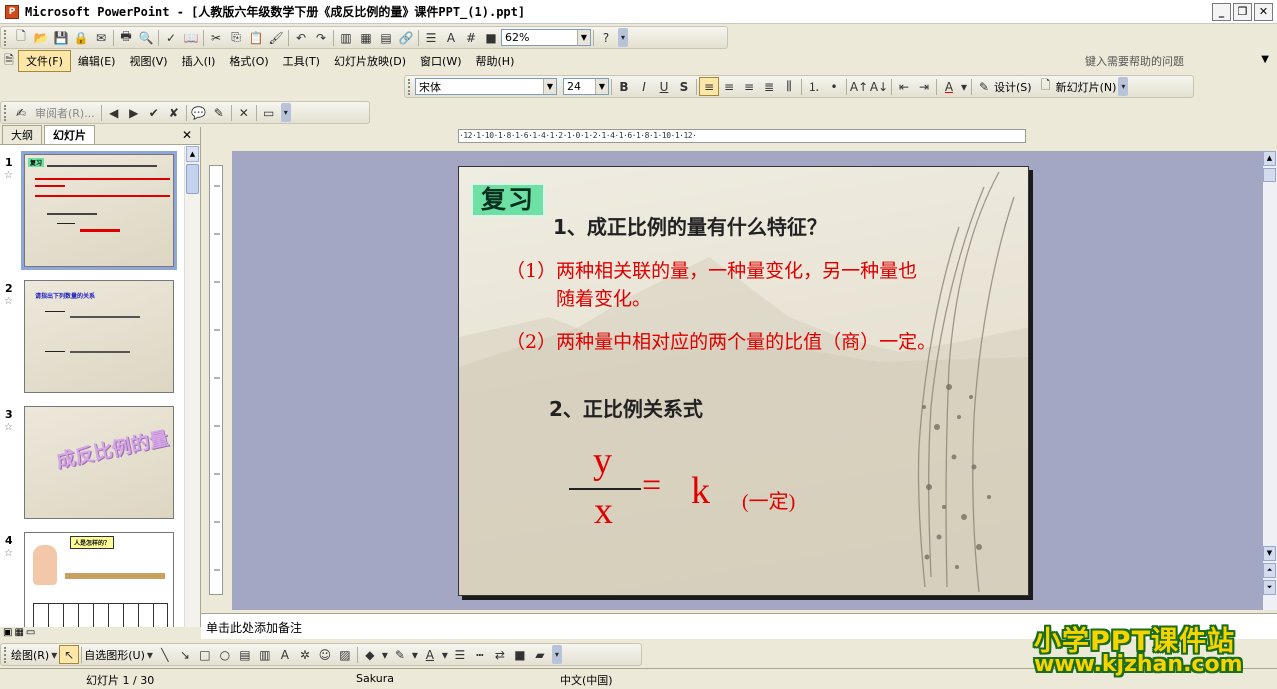 The height and width of the screenshot is (689, 1277). What do you see at coordinates (763, 285) in the screenshot?
I see `slide-point-1: （1）两种相关联的量，一种量变化，另一种量也 随着变化。` at bounding box center [763, 285].